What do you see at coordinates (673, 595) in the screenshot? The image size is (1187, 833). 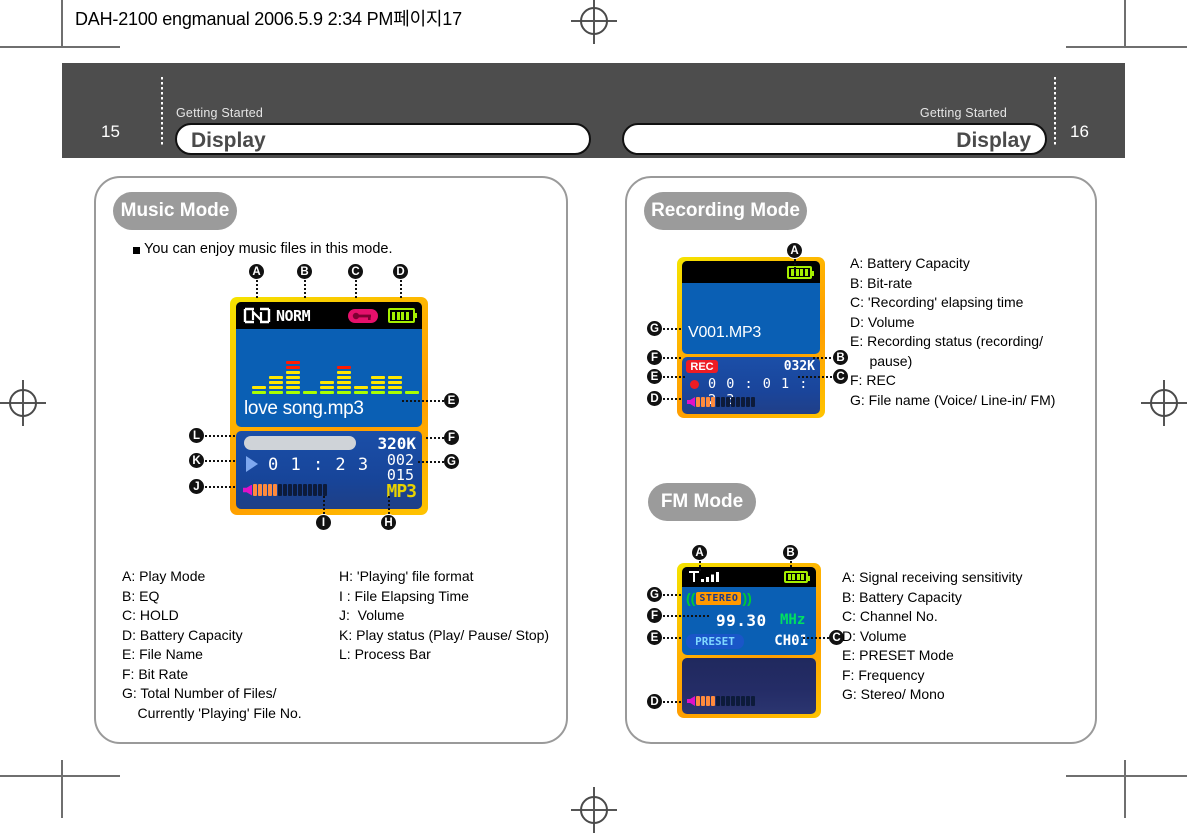 I see `fm-callout-lead-g` at bounding box center [673, 595].